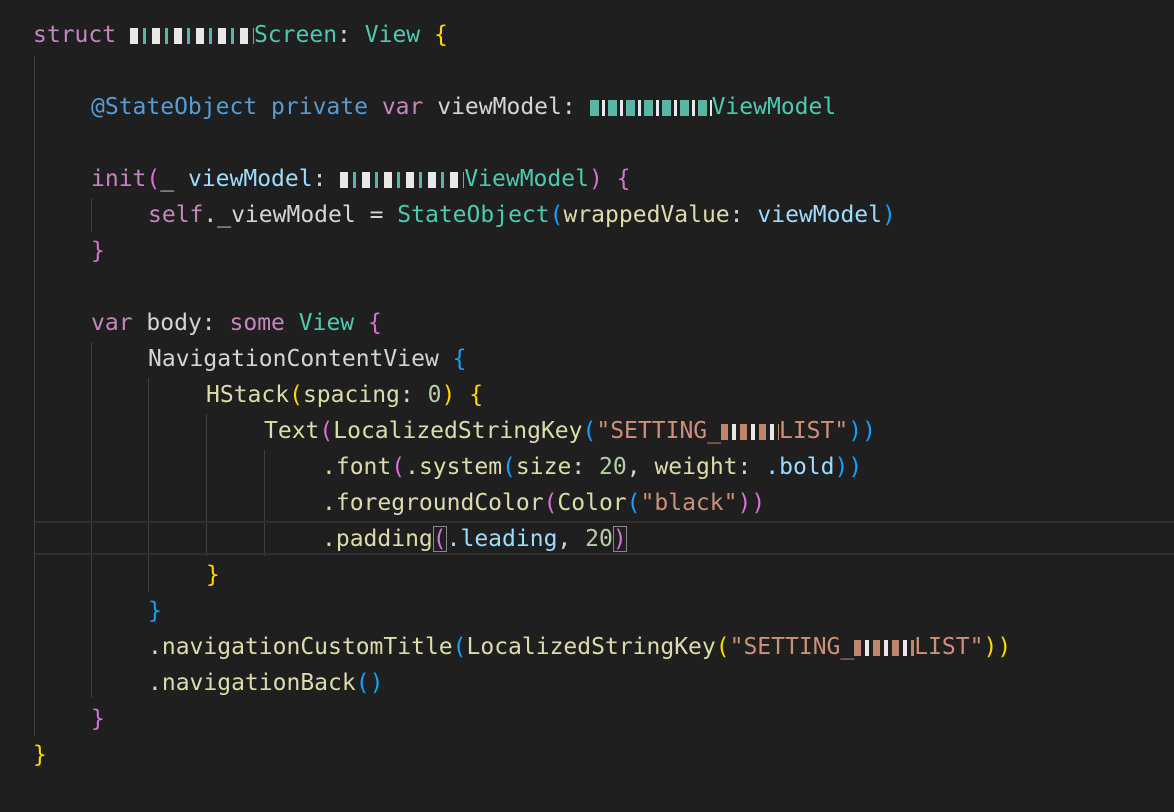 The image size is (1174, 812). What do you see at coordinates (402, 107) in the screenshot?
I see `keyword: var` at bounding box center [402, 107].